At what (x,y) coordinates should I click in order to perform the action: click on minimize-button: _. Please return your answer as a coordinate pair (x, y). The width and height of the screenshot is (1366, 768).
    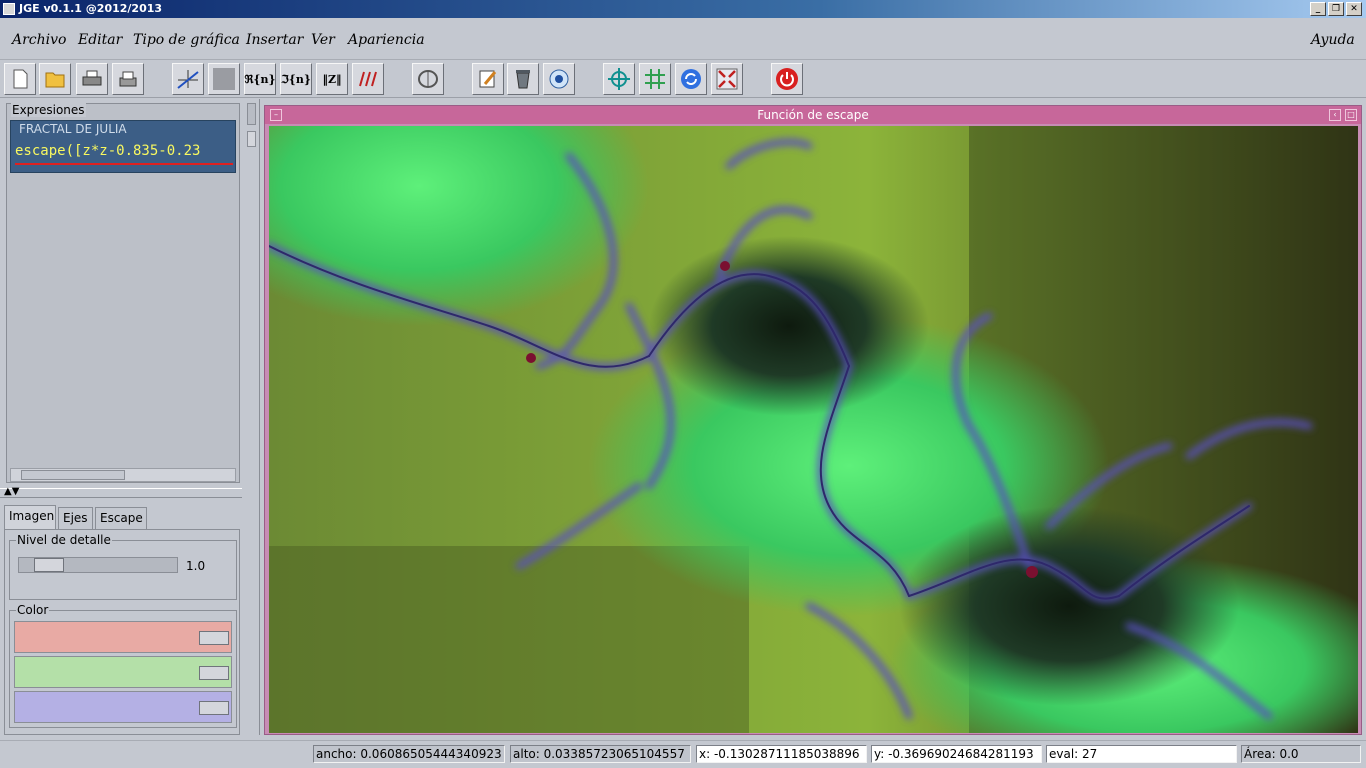
    Looking at the image, I should click on (1318, 9).